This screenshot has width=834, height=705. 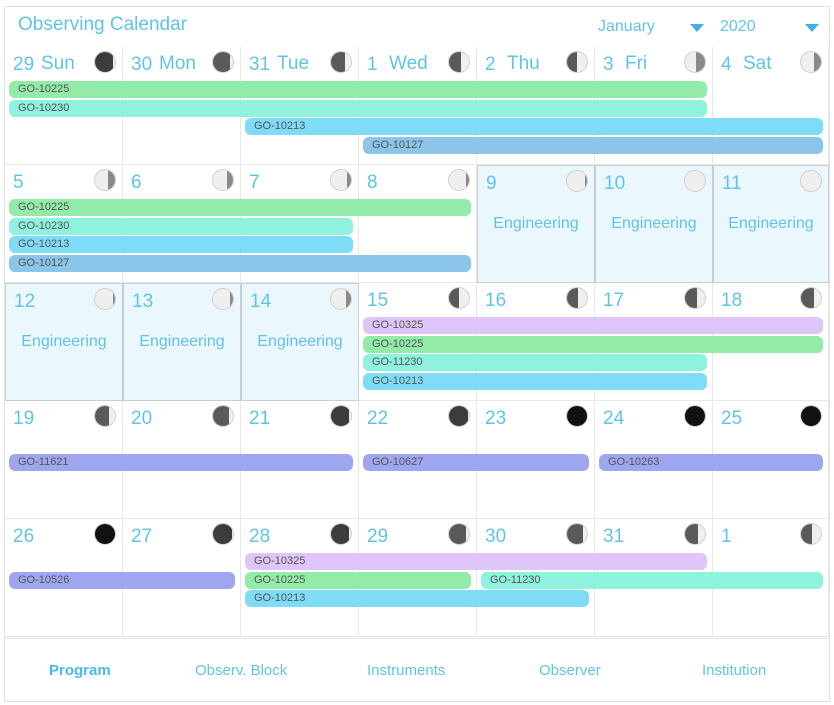 I want to click on day-number: 15, so click(x=378, y=300).